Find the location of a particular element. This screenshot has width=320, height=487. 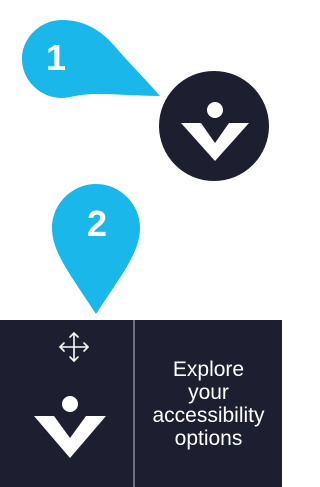

callout-2: 2 is located at coordinates (96, 249).